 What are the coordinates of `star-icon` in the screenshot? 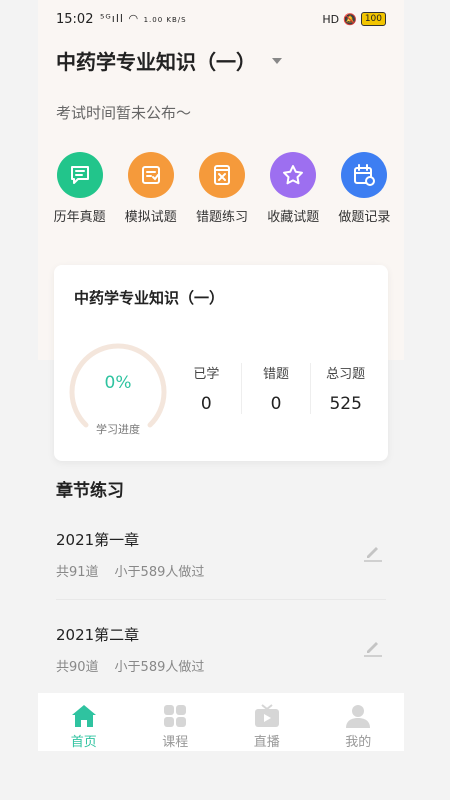 It's located at (293, 175).